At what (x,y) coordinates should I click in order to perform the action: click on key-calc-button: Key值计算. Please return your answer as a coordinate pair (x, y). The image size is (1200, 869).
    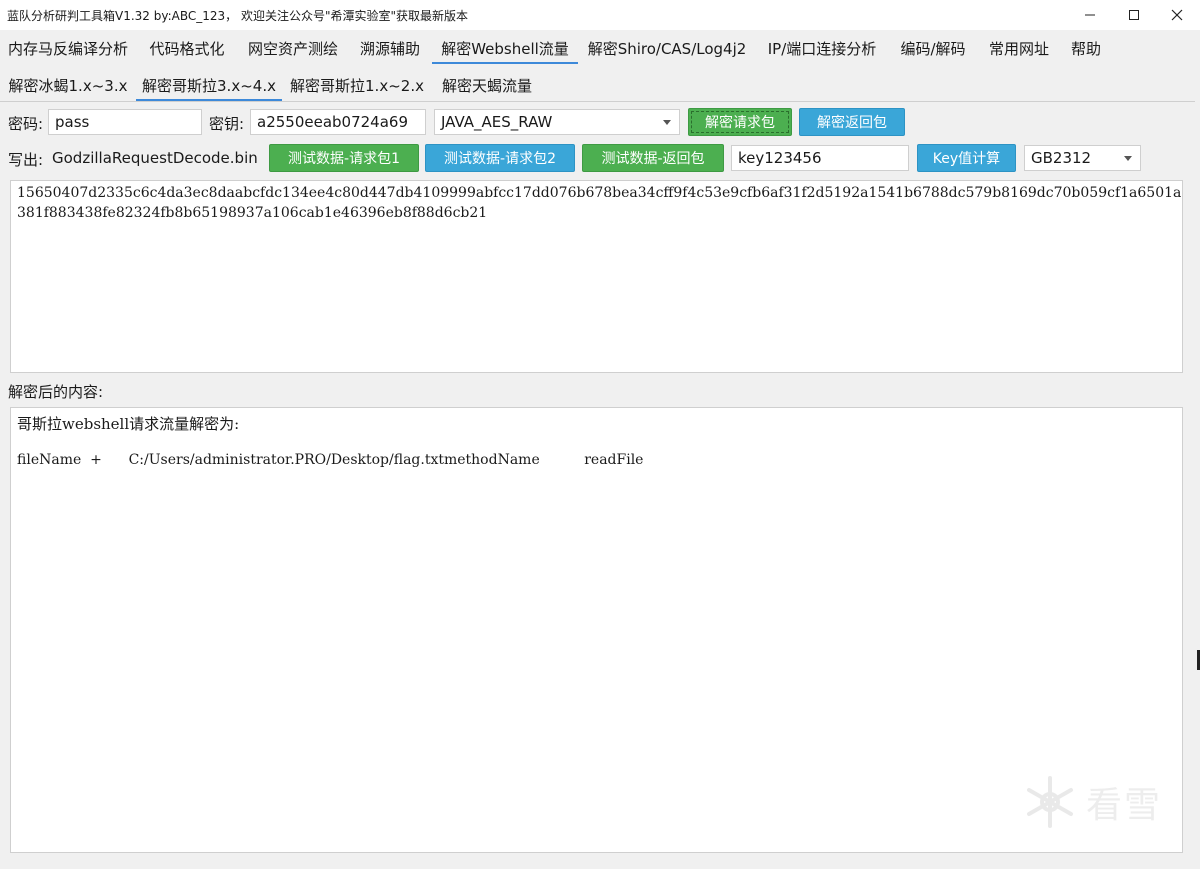
    Looking at the image, I should click on (966, 158).